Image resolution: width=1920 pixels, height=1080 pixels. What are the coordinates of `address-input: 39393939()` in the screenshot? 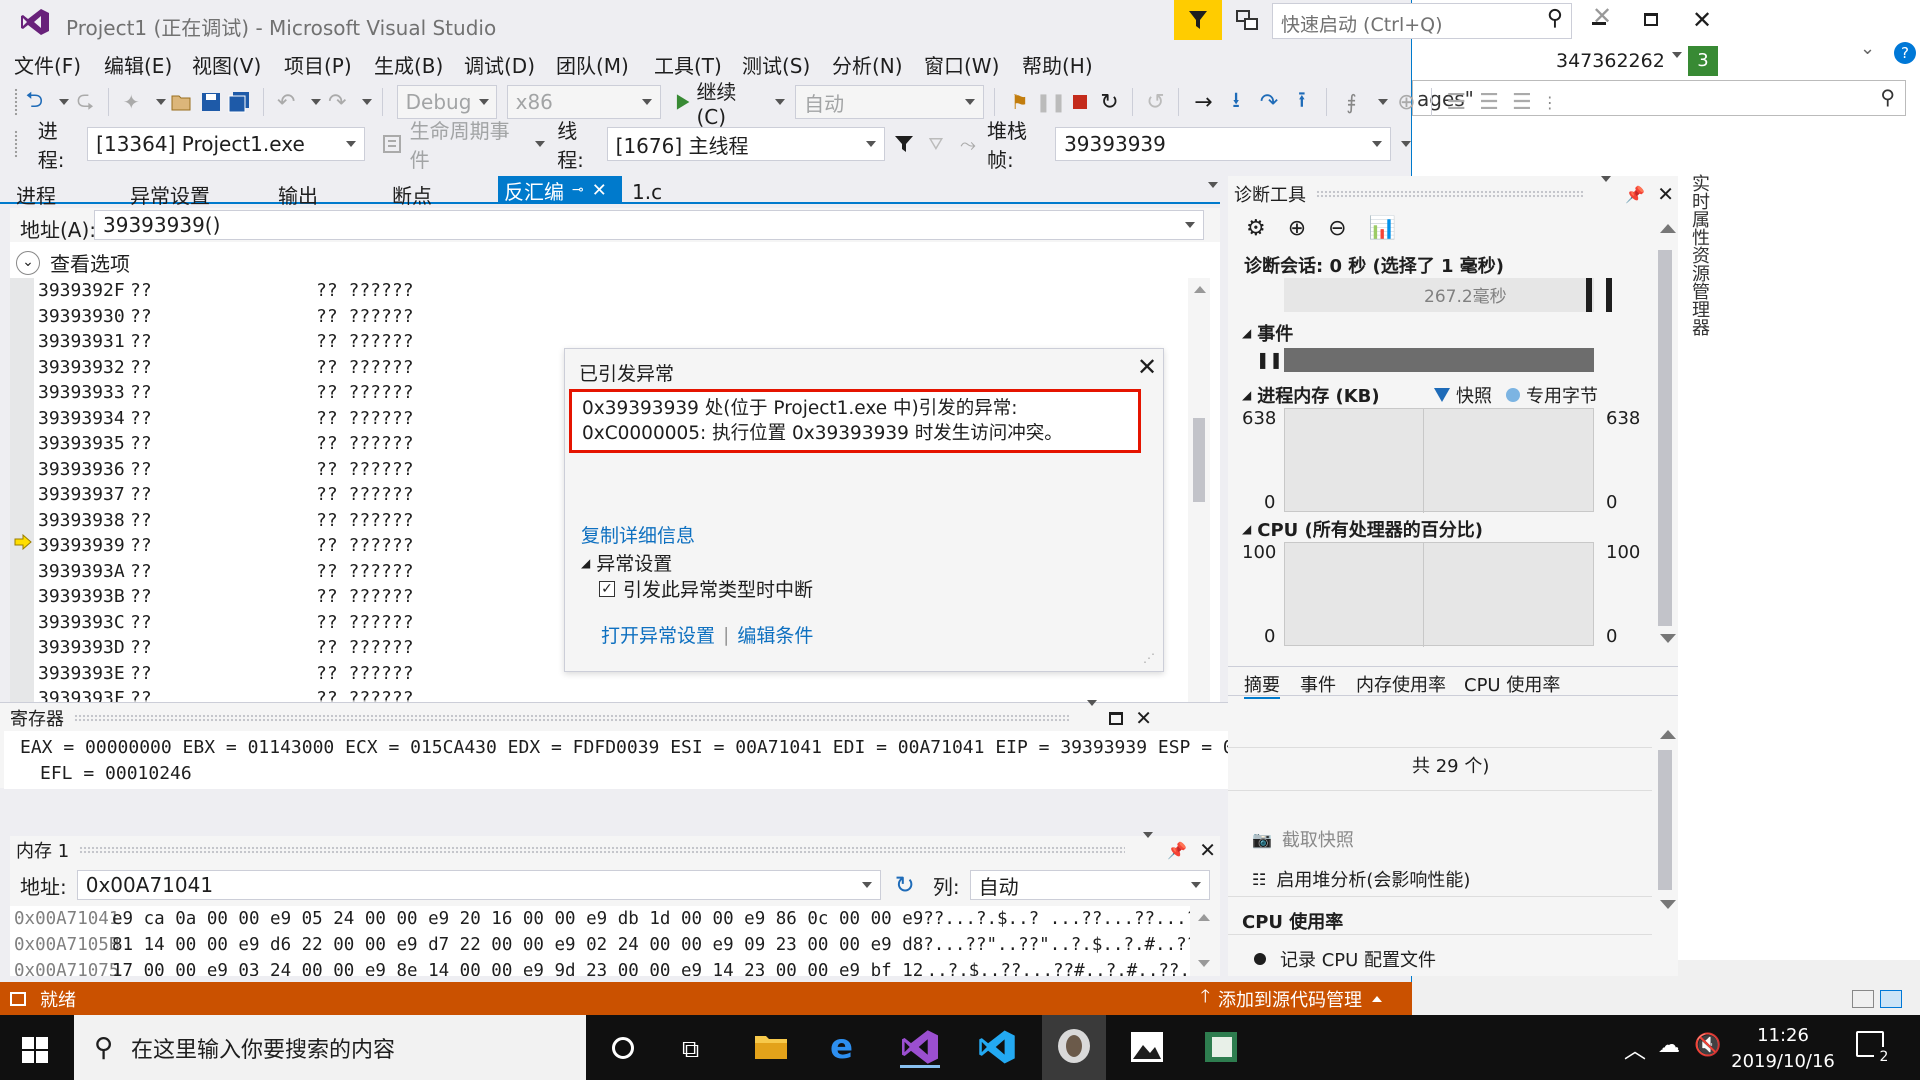 It's located at (649, 225).